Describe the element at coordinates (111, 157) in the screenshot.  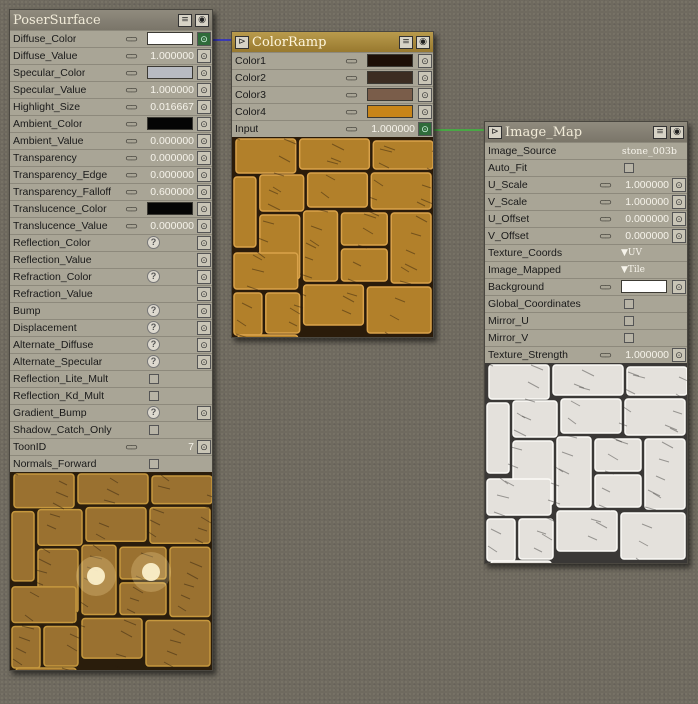
I see `param-row-transparency: Transparency ⊂⊃ 0.000000 ⊙` at that location.